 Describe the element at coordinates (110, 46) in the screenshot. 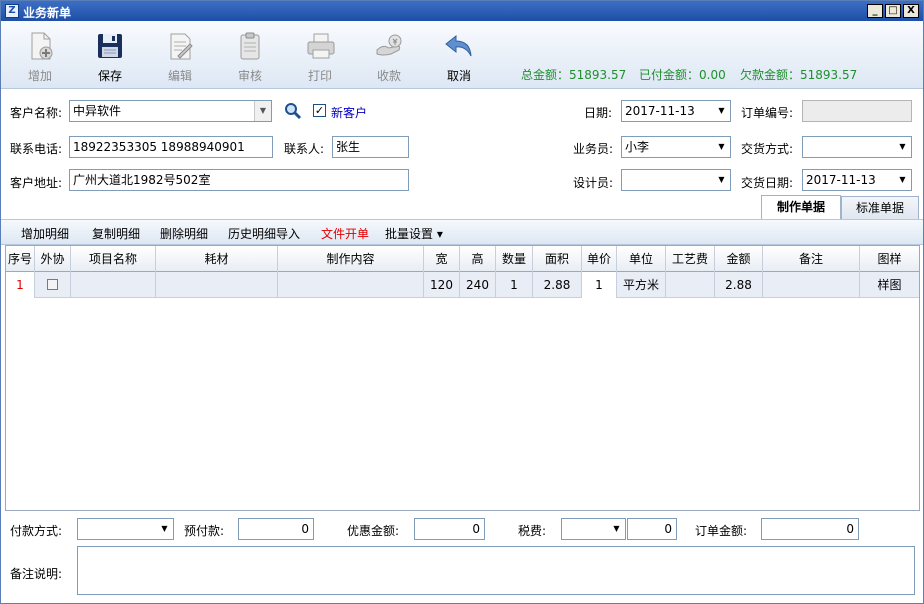

I see `floppy-disk-icon` at that location.